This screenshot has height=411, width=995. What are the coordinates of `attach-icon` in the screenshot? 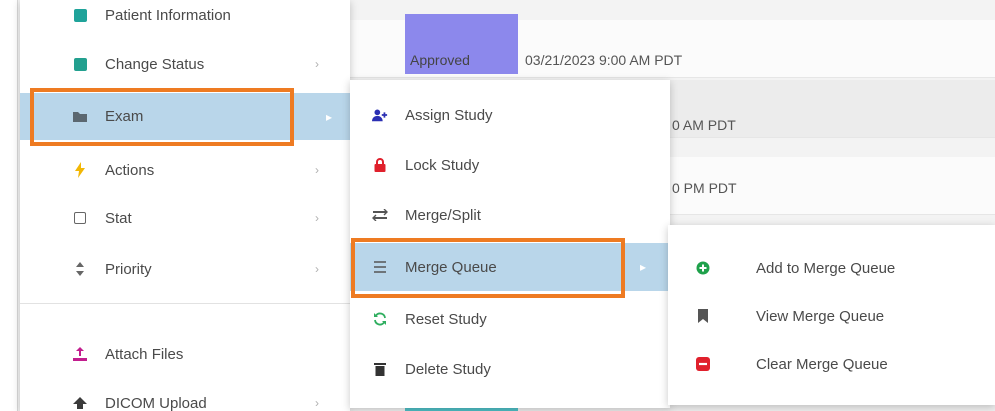 It's located at (80, 354).